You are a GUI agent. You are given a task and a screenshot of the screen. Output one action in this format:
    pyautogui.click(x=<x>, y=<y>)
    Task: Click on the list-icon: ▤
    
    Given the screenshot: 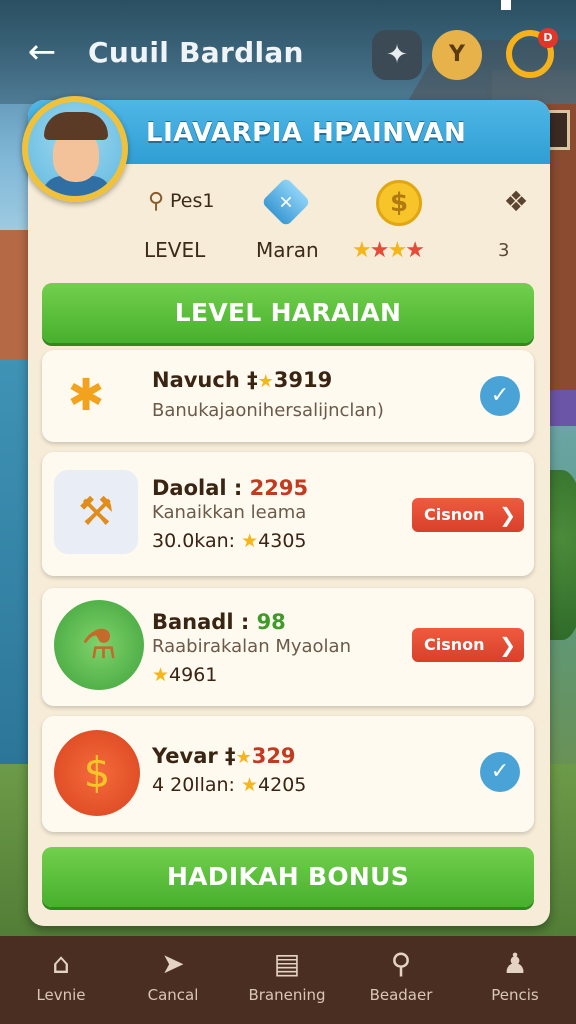 What is the action you would take?
    pyautogui.click(x=287, y=963)
    